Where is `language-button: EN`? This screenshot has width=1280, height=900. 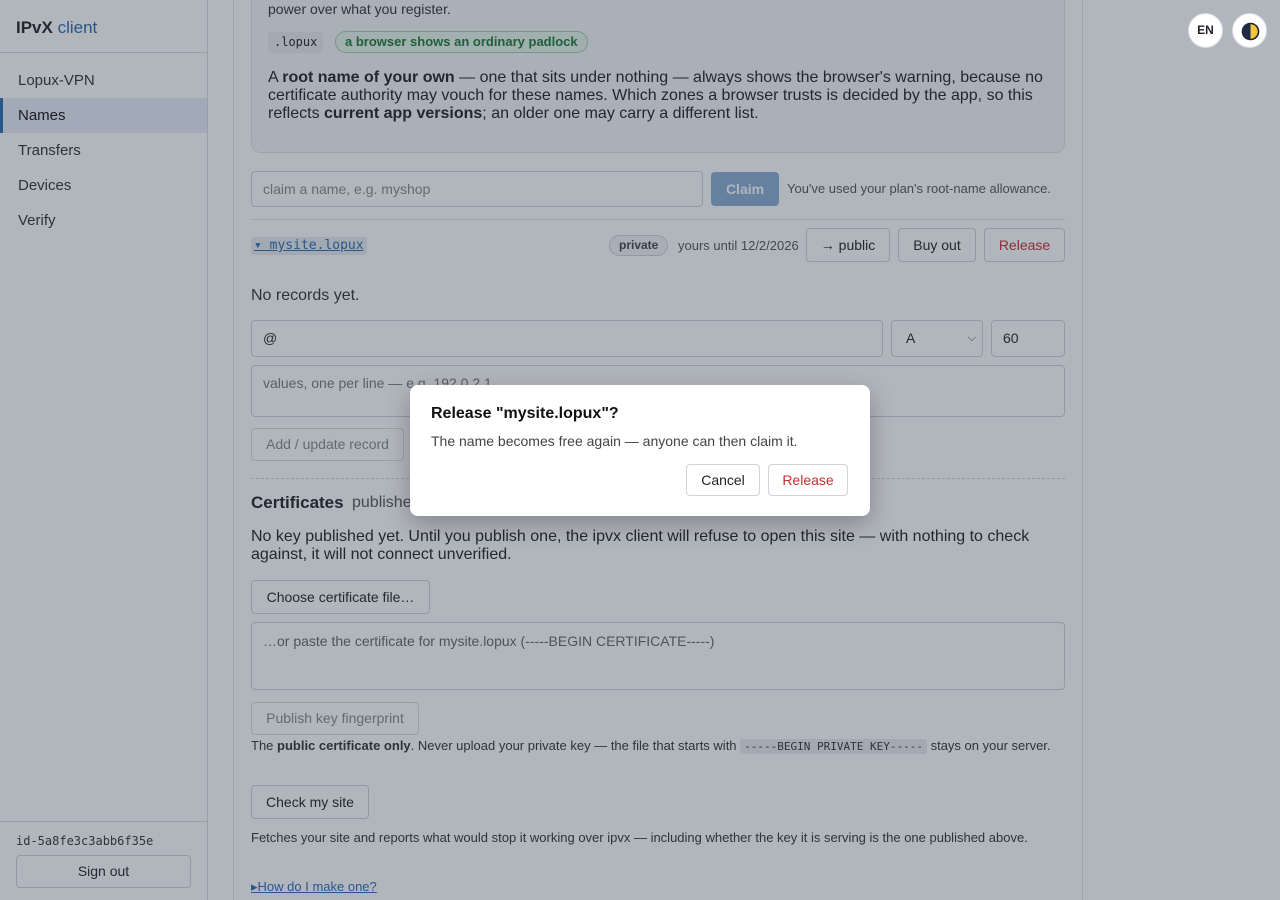 language-button: EN is located at coordinates (1205, 30).